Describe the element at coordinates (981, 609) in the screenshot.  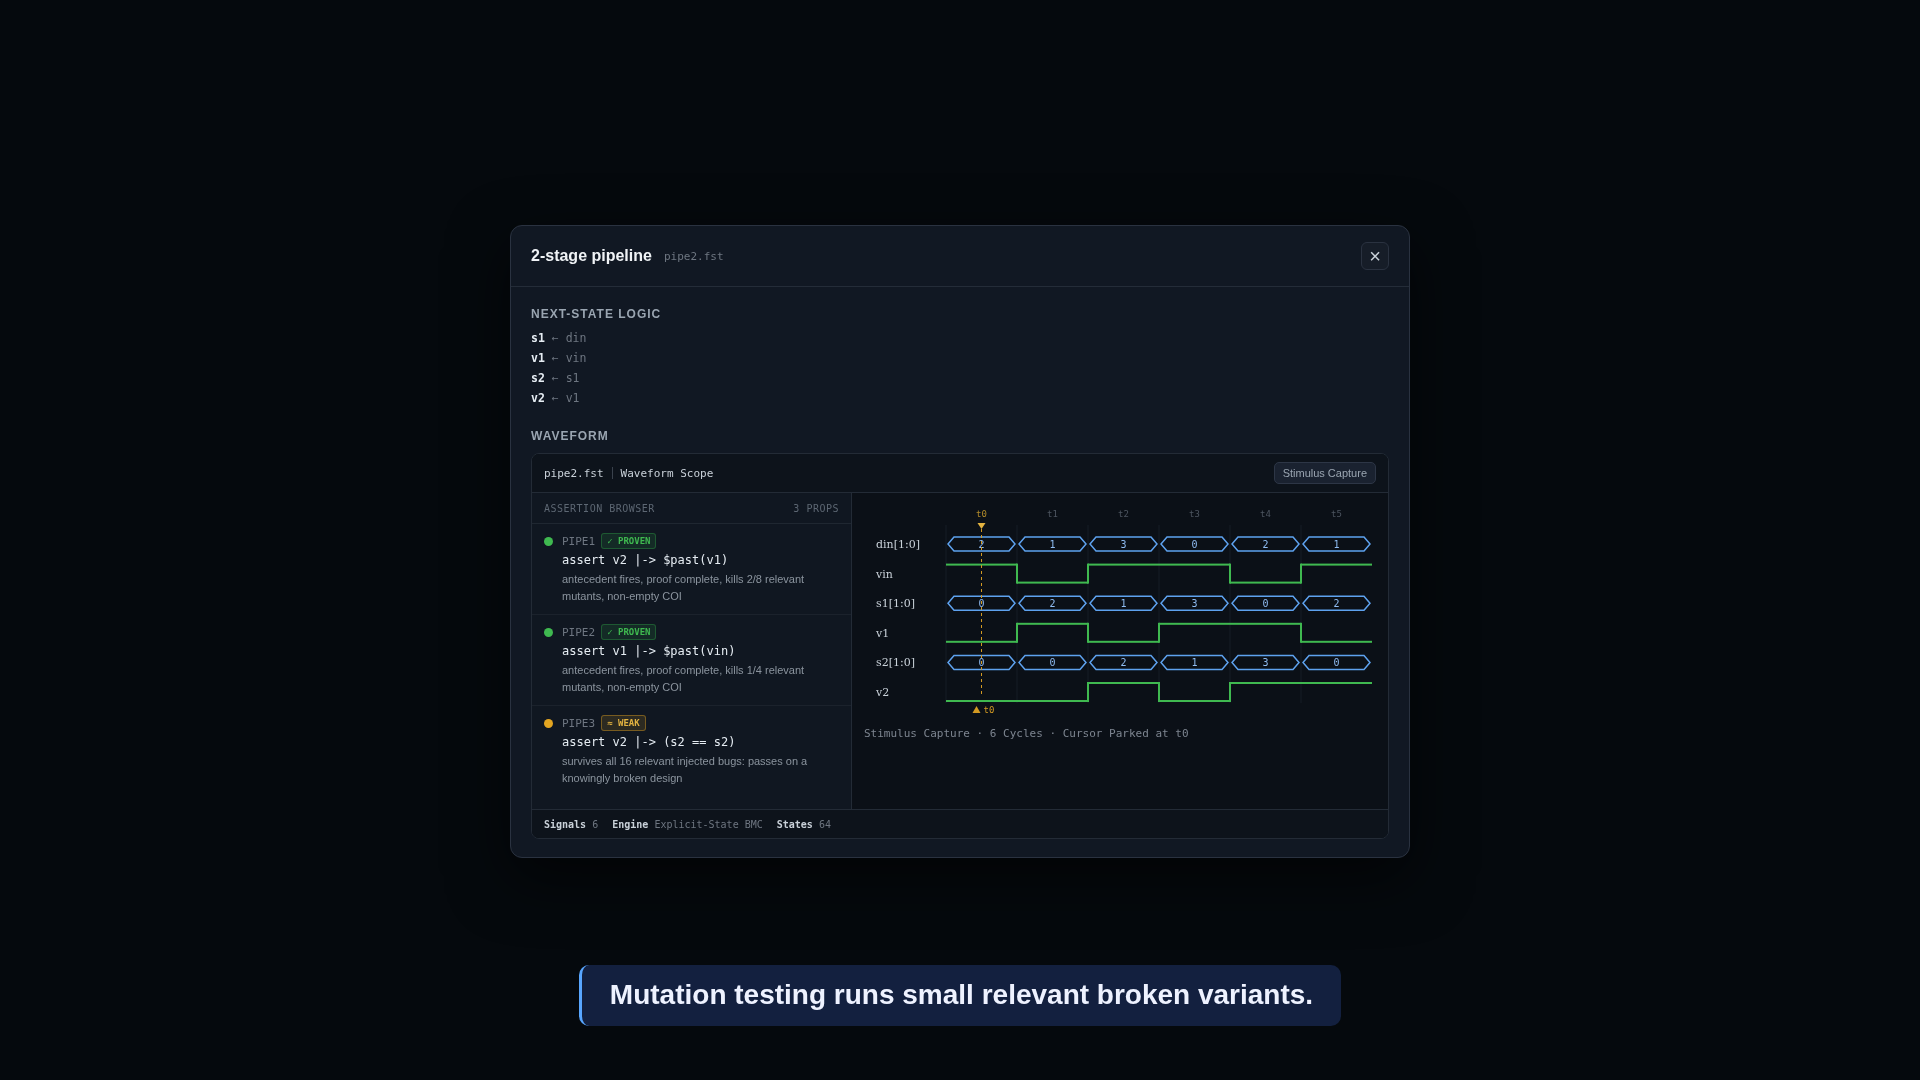
I see `cursor-line` at that location.